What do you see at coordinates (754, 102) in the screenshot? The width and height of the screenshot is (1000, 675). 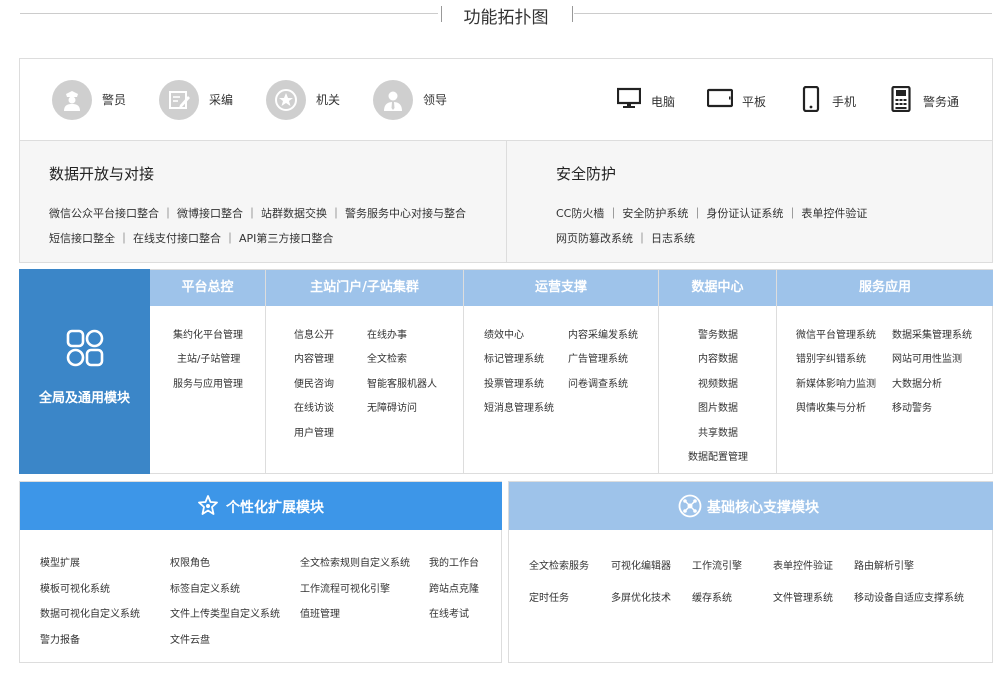 I see `device-label: 平板` at bounding box center [754, 102].